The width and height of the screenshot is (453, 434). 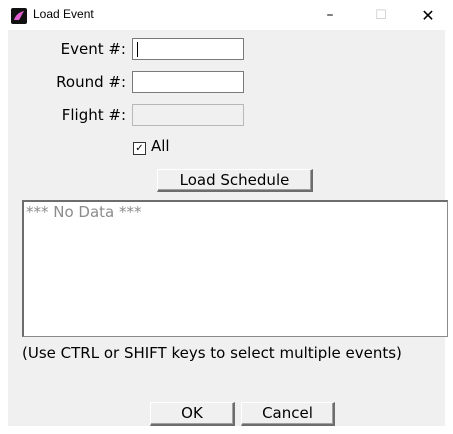 I want to click on close-button: ✕, so click(x=428, y=15).